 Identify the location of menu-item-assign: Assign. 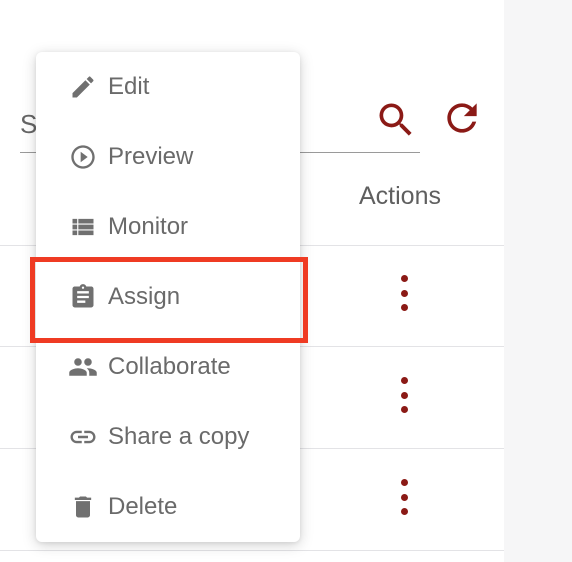
(168, 297).